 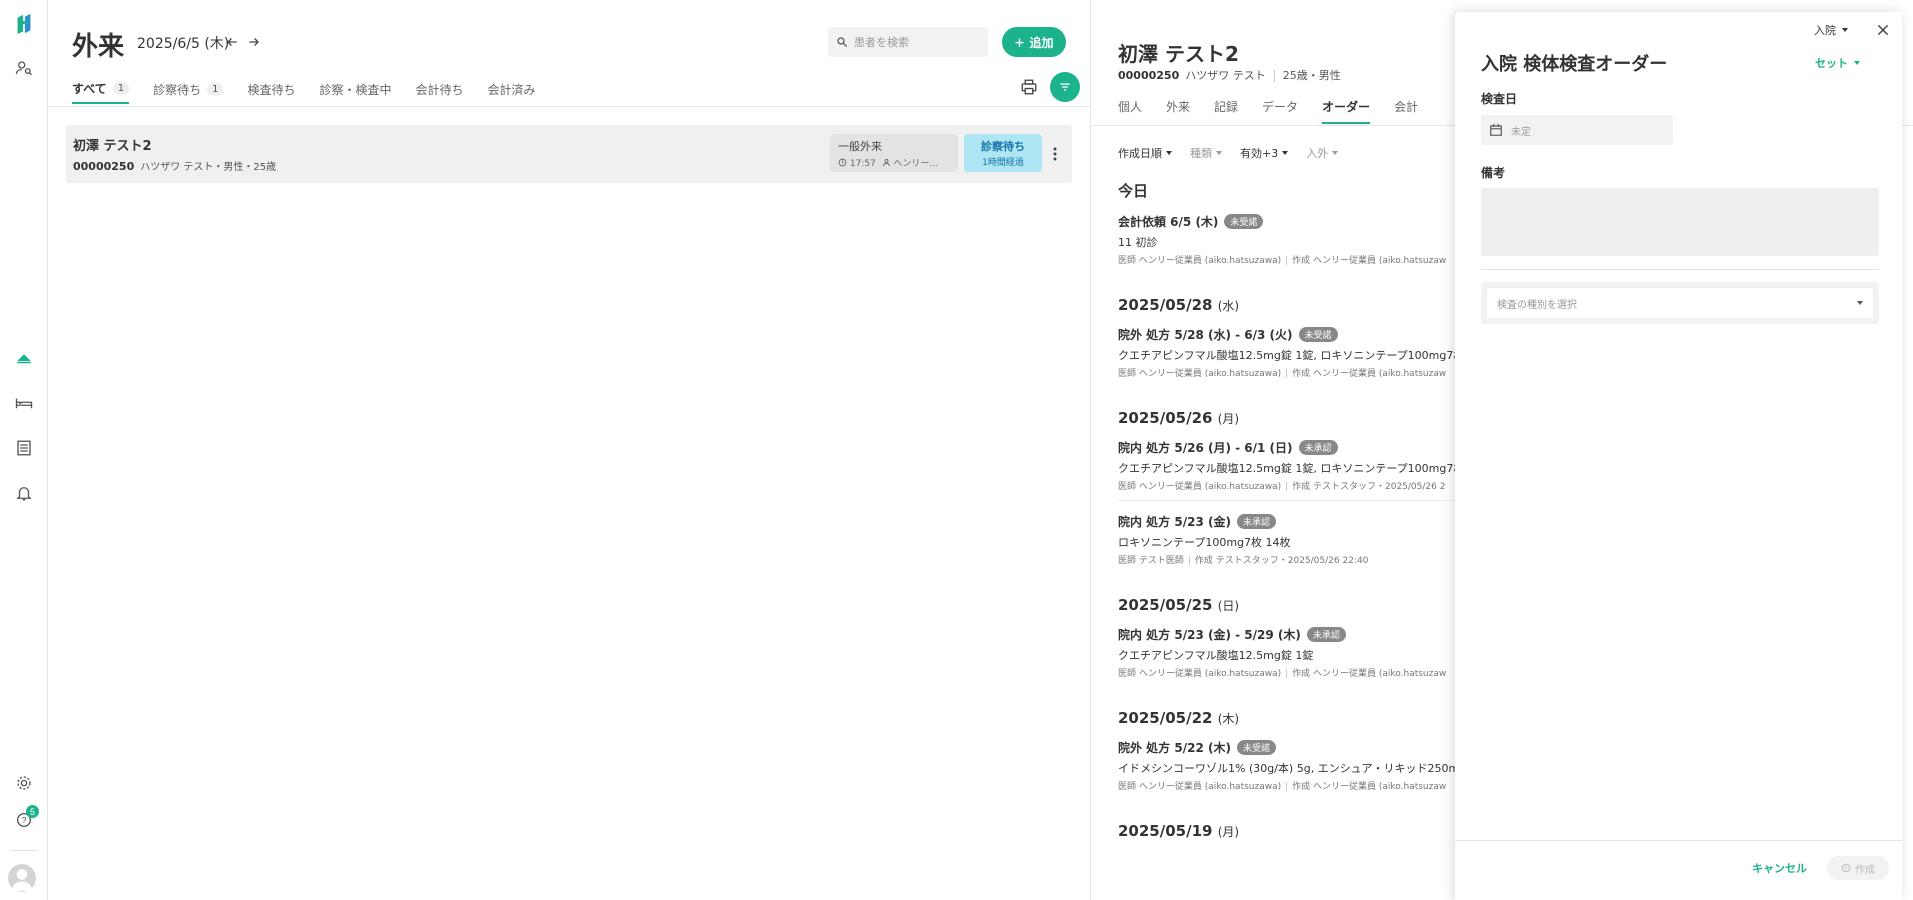 What do you see at coordinates (1228, 719) in the screenshot?
I see `group-dow: (木)` at bounding box center [1228, 719].